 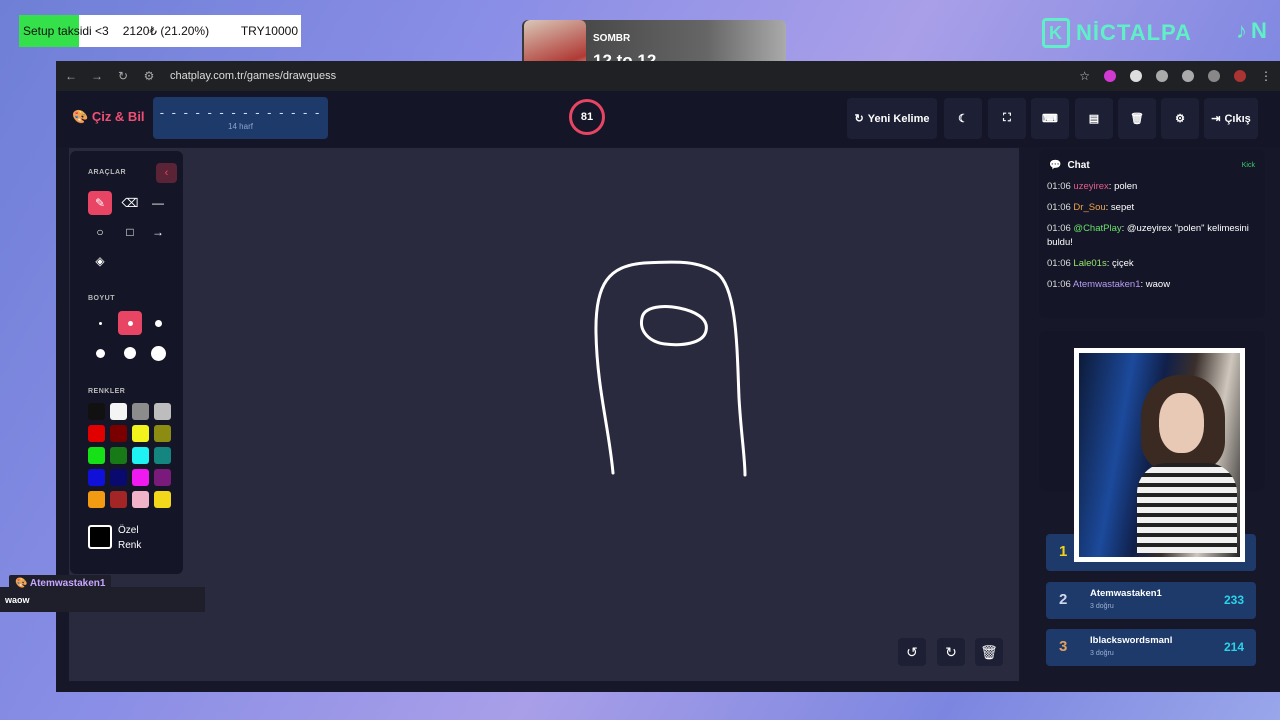 What do you see at coordinates (1259, 30) in the screenshot?
I see `tiktok-tail: N` at bounding box center [1259, 30].